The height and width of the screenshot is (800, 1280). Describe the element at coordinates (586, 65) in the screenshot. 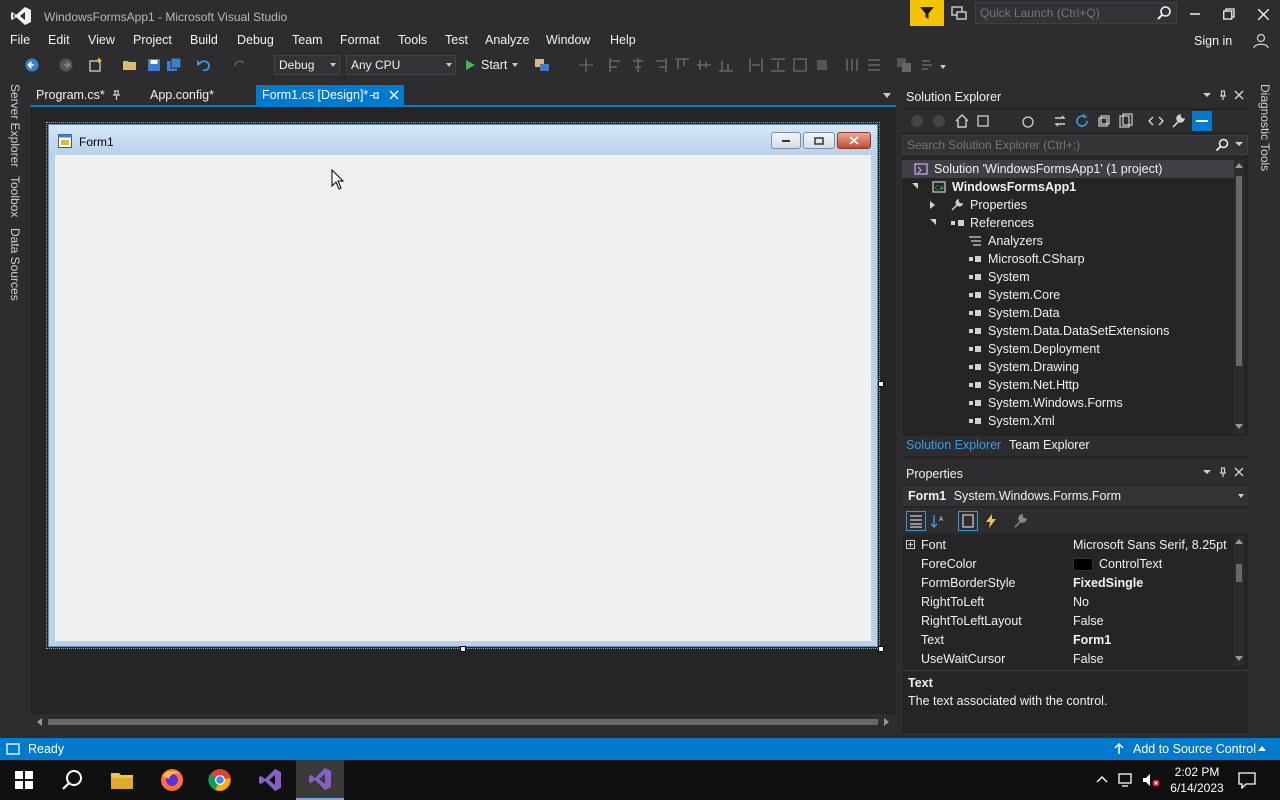

I see `align-to-grid-icon` at that location.